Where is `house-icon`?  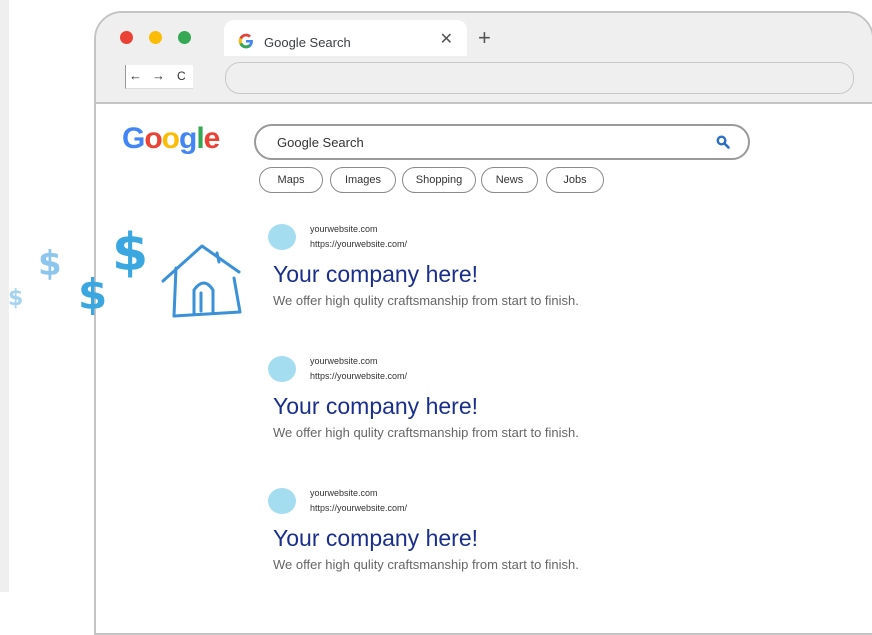
house-icon is located at coordinates (201, 281).